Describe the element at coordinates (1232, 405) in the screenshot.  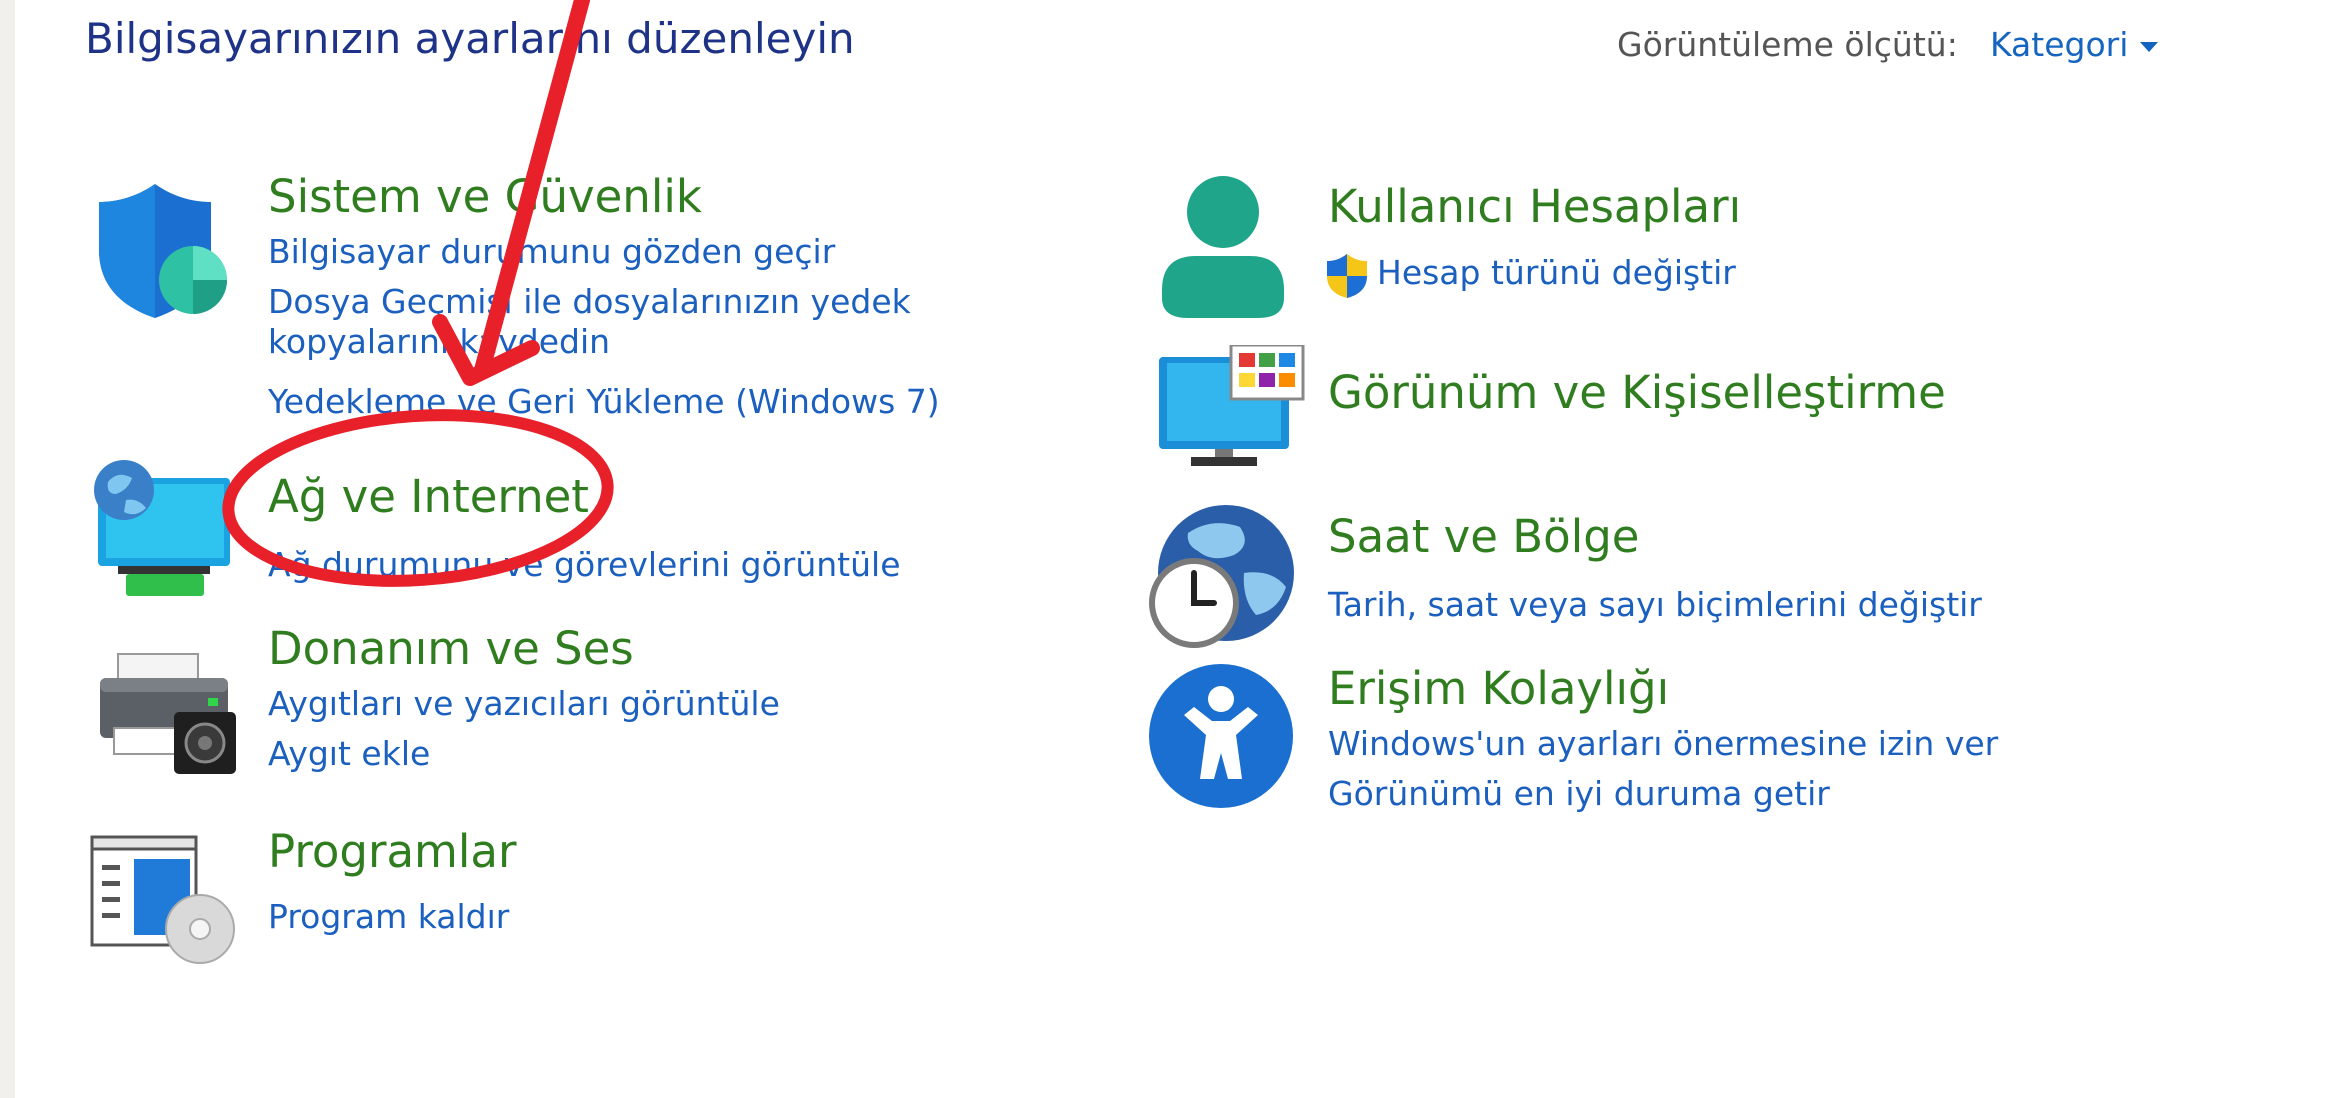
I see `monitor-palette-icon` at that location.